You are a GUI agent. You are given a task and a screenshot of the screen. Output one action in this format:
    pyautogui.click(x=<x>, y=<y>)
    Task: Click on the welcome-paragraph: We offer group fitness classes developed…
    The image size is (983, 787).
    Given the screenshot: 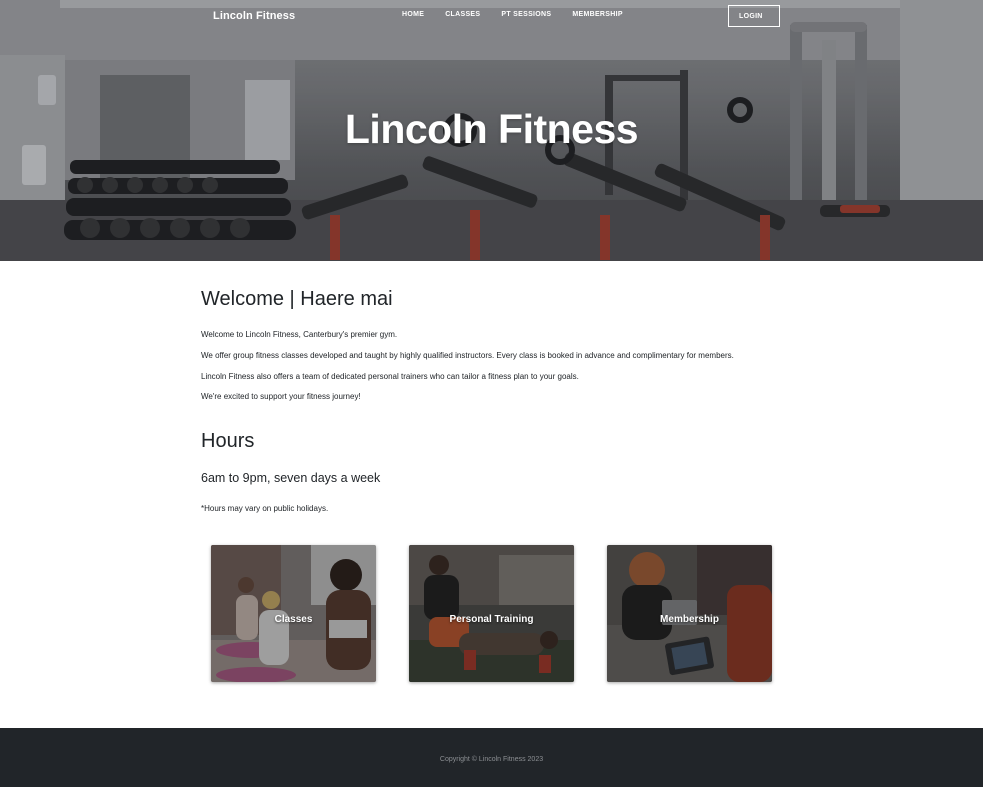 What is the action you would take?
    pyautogui.click(x=467, y=355)
    